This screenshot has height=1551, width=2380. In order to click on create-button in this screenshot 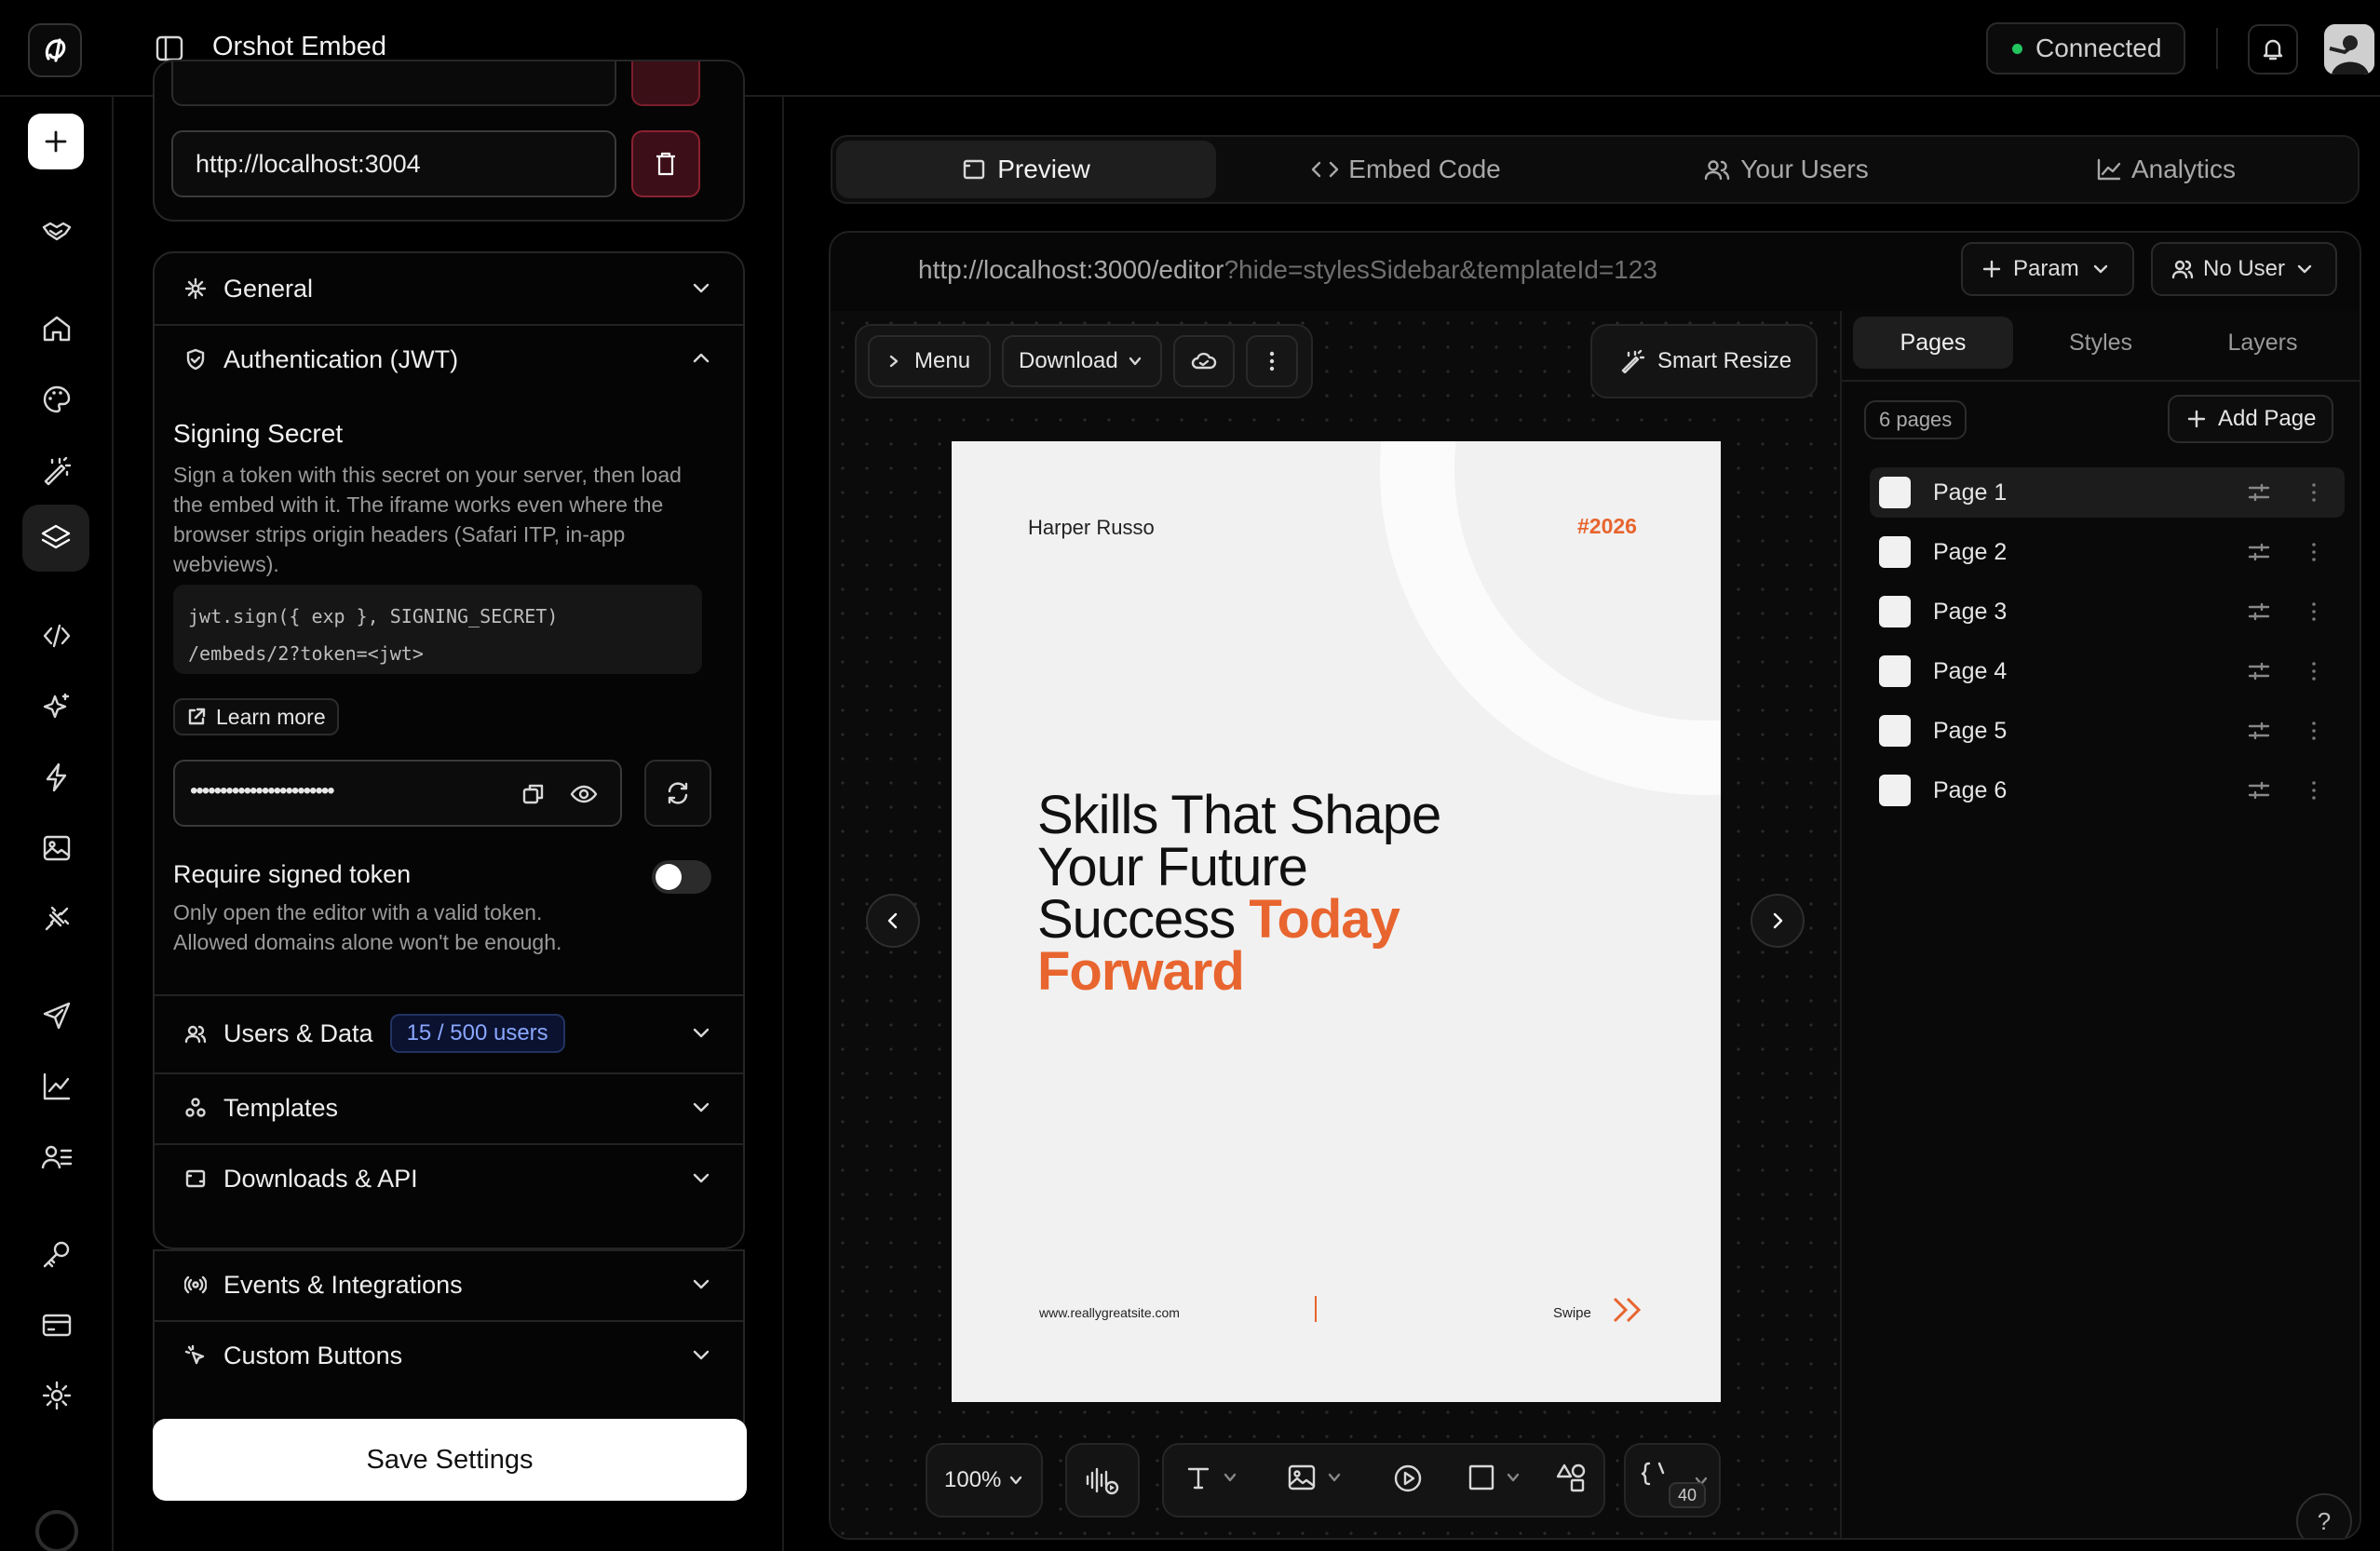, I will do `click(56, 141)`.